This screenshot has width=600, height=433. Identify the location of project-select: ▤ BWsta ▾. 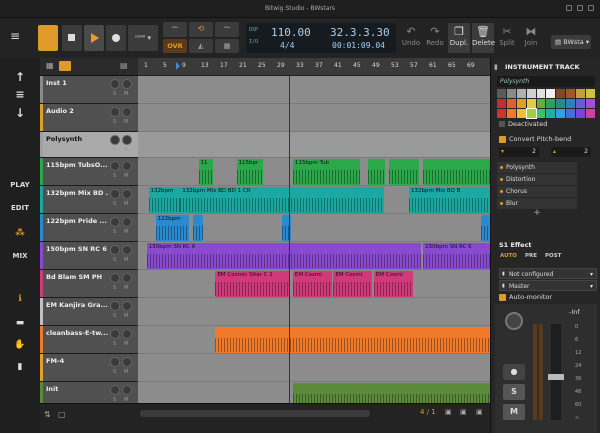
(571, 42).